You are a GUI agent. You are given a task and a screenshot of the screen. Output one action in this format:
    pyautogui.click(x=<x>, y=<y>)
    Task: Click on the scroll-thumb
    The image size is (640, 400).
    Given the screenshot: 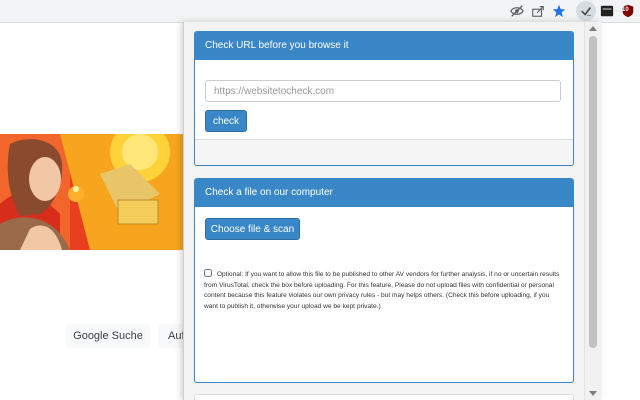 What is the action you would take?
    pyautogui.click(x=593, y=192)
    